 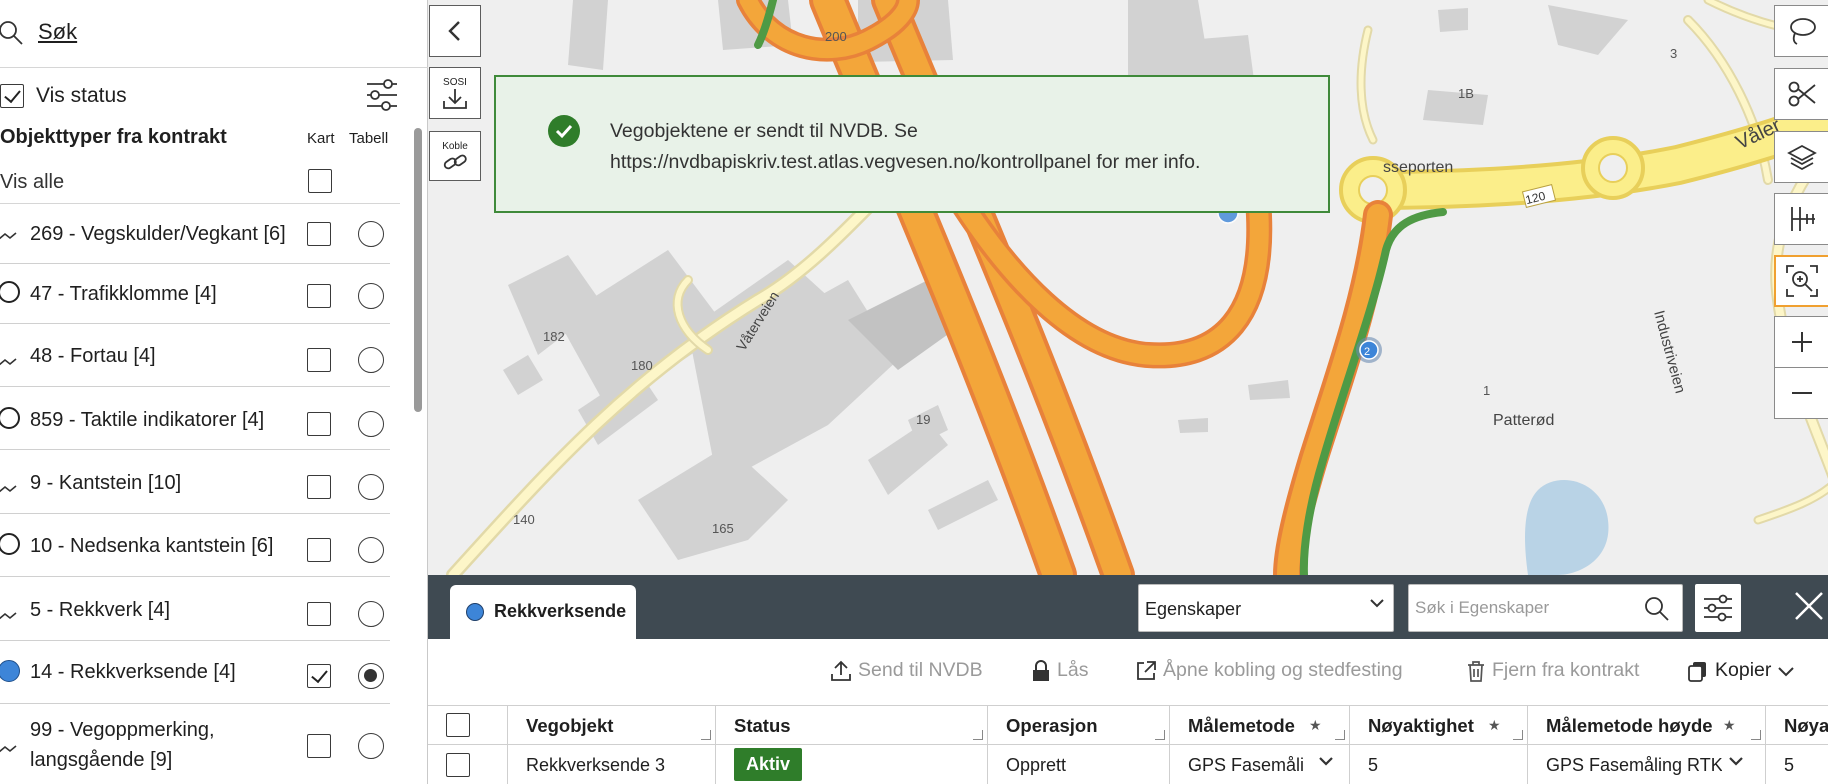 What do you see at coordinates (1801, 393) in the screenshot?
I see `zoom-out-button` at bounding box center [1801, 393].